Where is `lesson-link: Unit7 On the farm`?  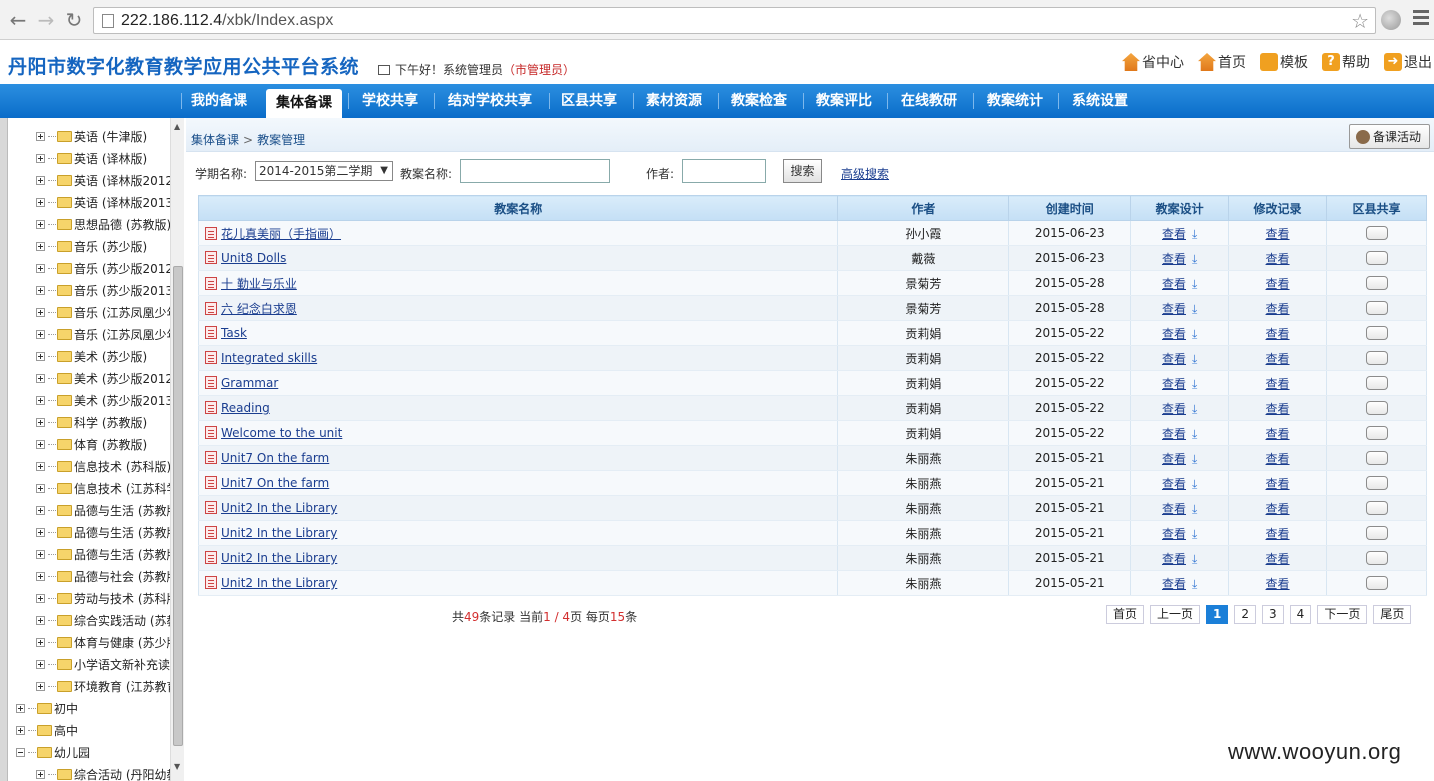 lesson-link: Unit7 On the farm is located at coordinates (275, 483).